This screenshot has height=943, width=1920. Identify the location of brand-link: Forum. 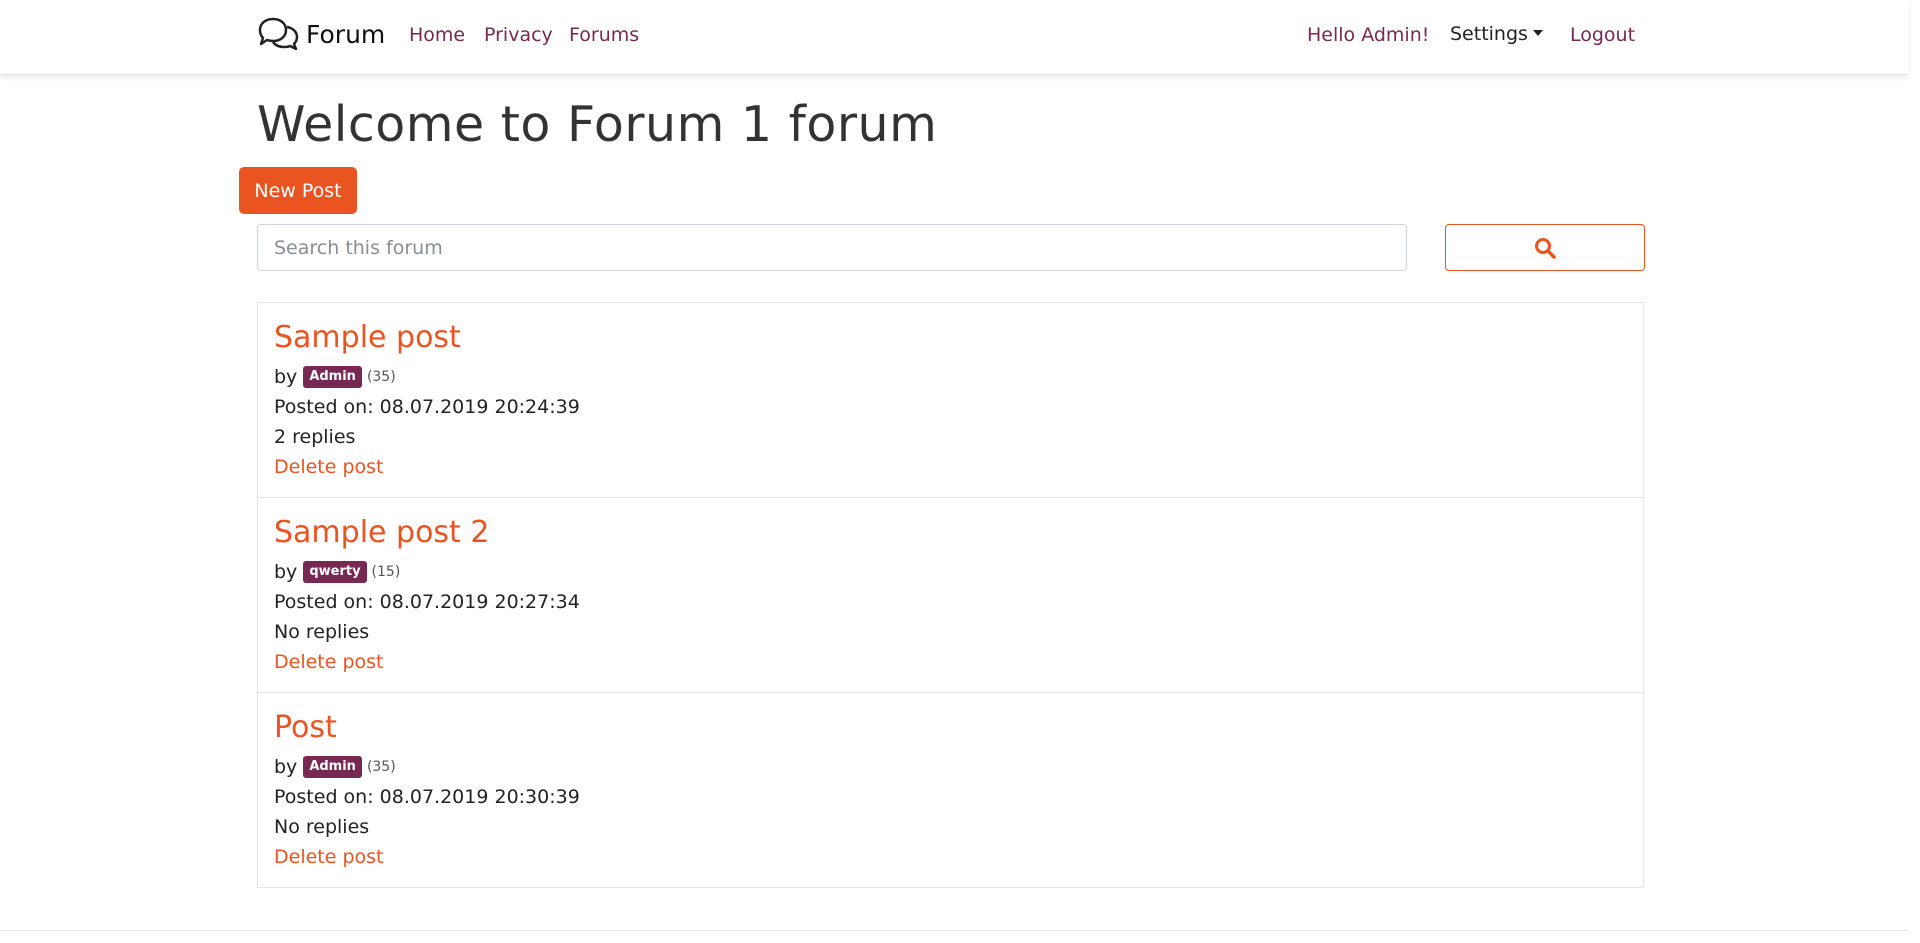
(320, 34).